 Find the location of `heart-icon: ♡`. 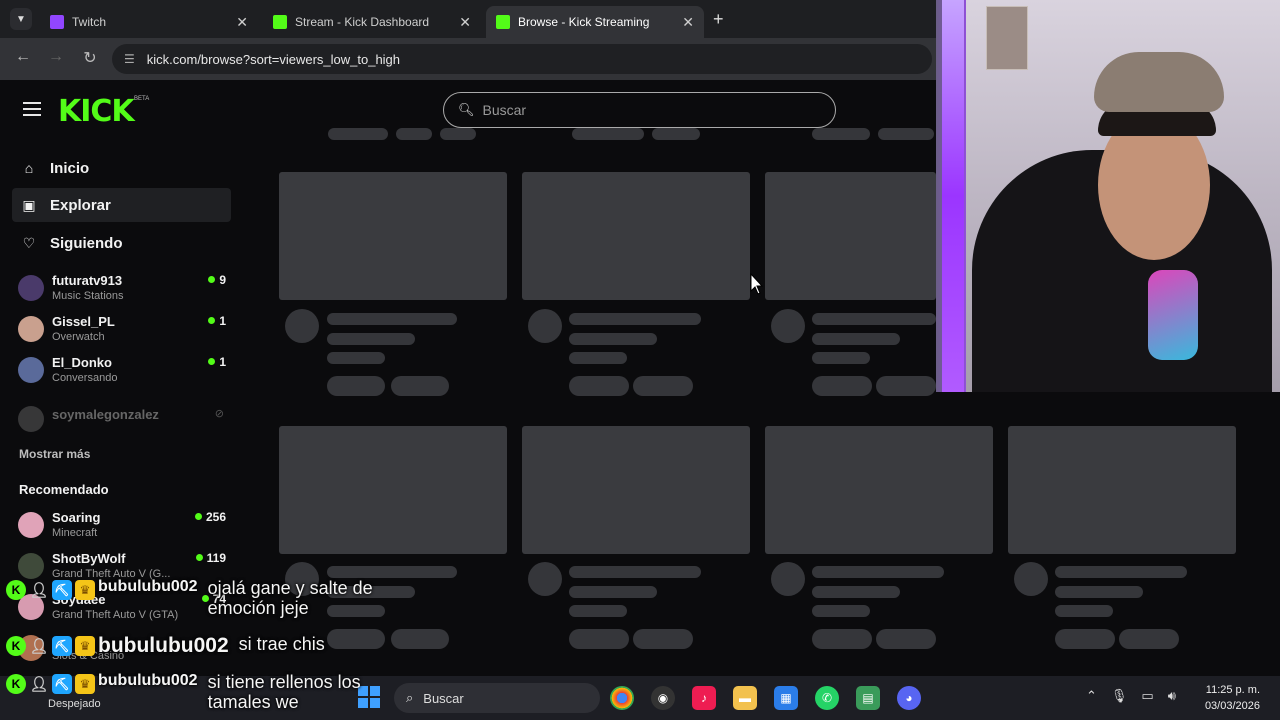

heart-icon: ♡ is located at coordinates (29, 242).